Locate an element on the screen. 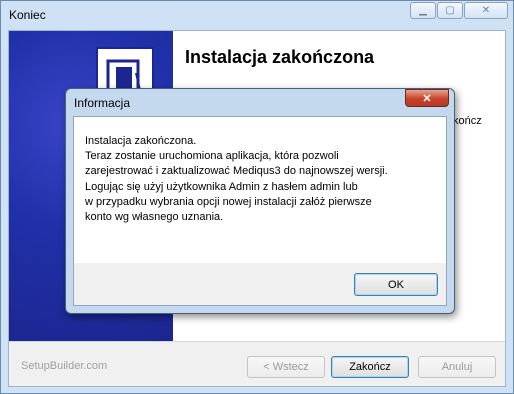  button-bar: SetupBuilder.com < Wstecz Zakończ Anuluj is located at coordinates (257, 363).